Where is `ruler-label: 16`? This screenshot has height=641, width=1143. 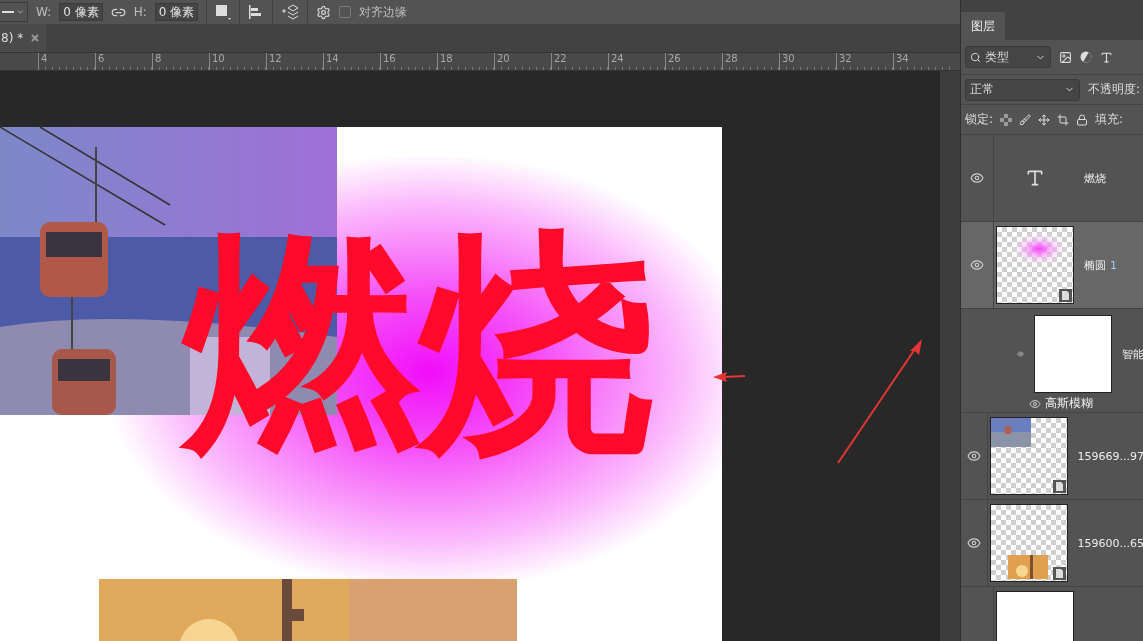
ruler-label: 16 is located at coordinates (408, 61).